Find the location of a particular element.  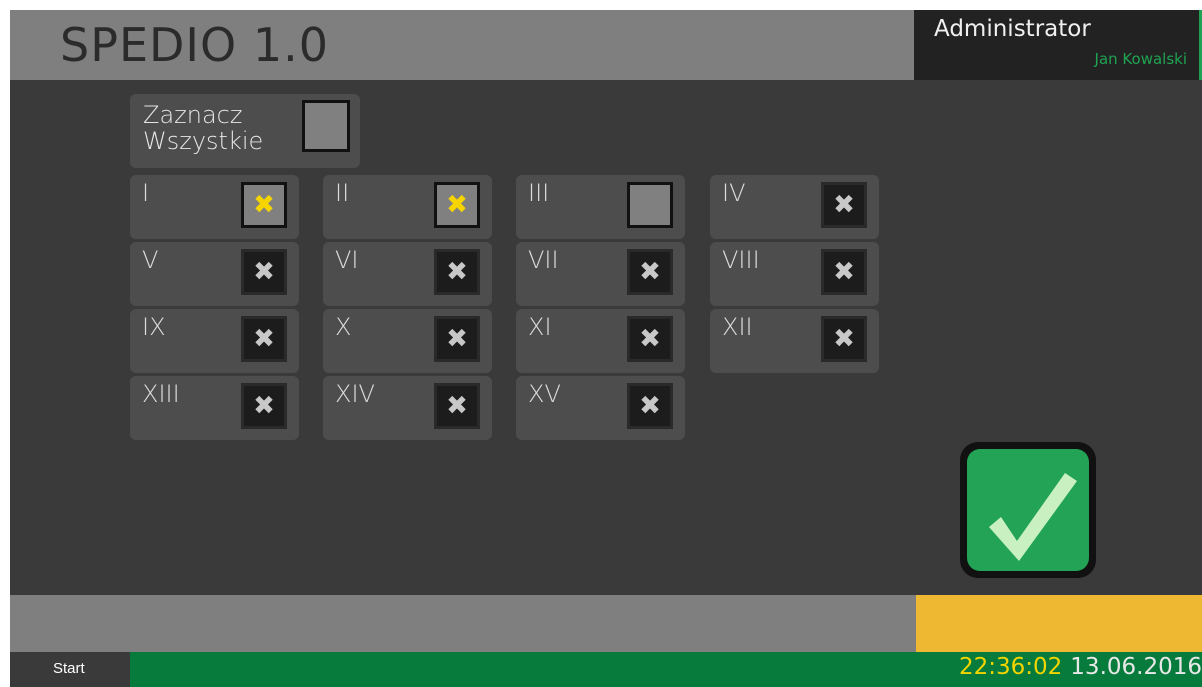

confirm-button is located at coordinates (1028, 510).